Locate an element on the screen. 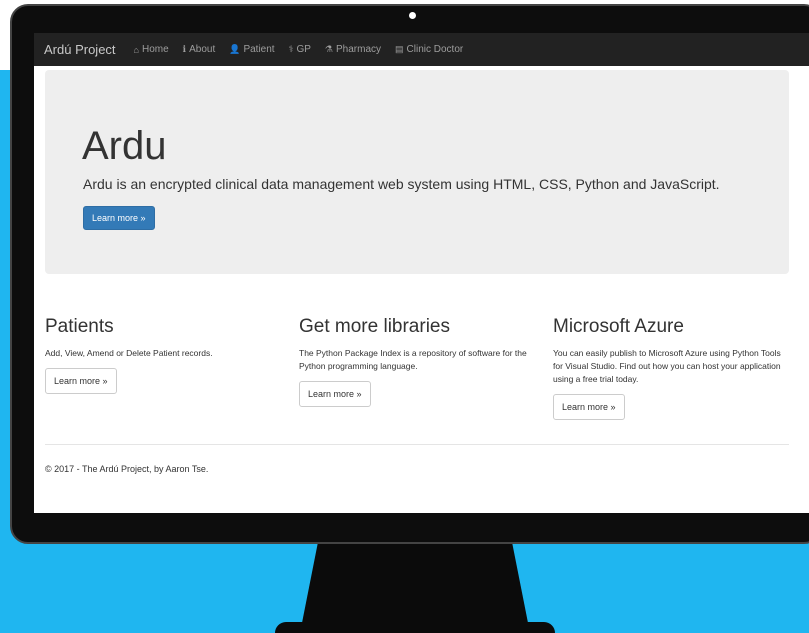 This screenshot has height=633, width=809. flask-icon: ⚗ is located at coordinates (328, 49).